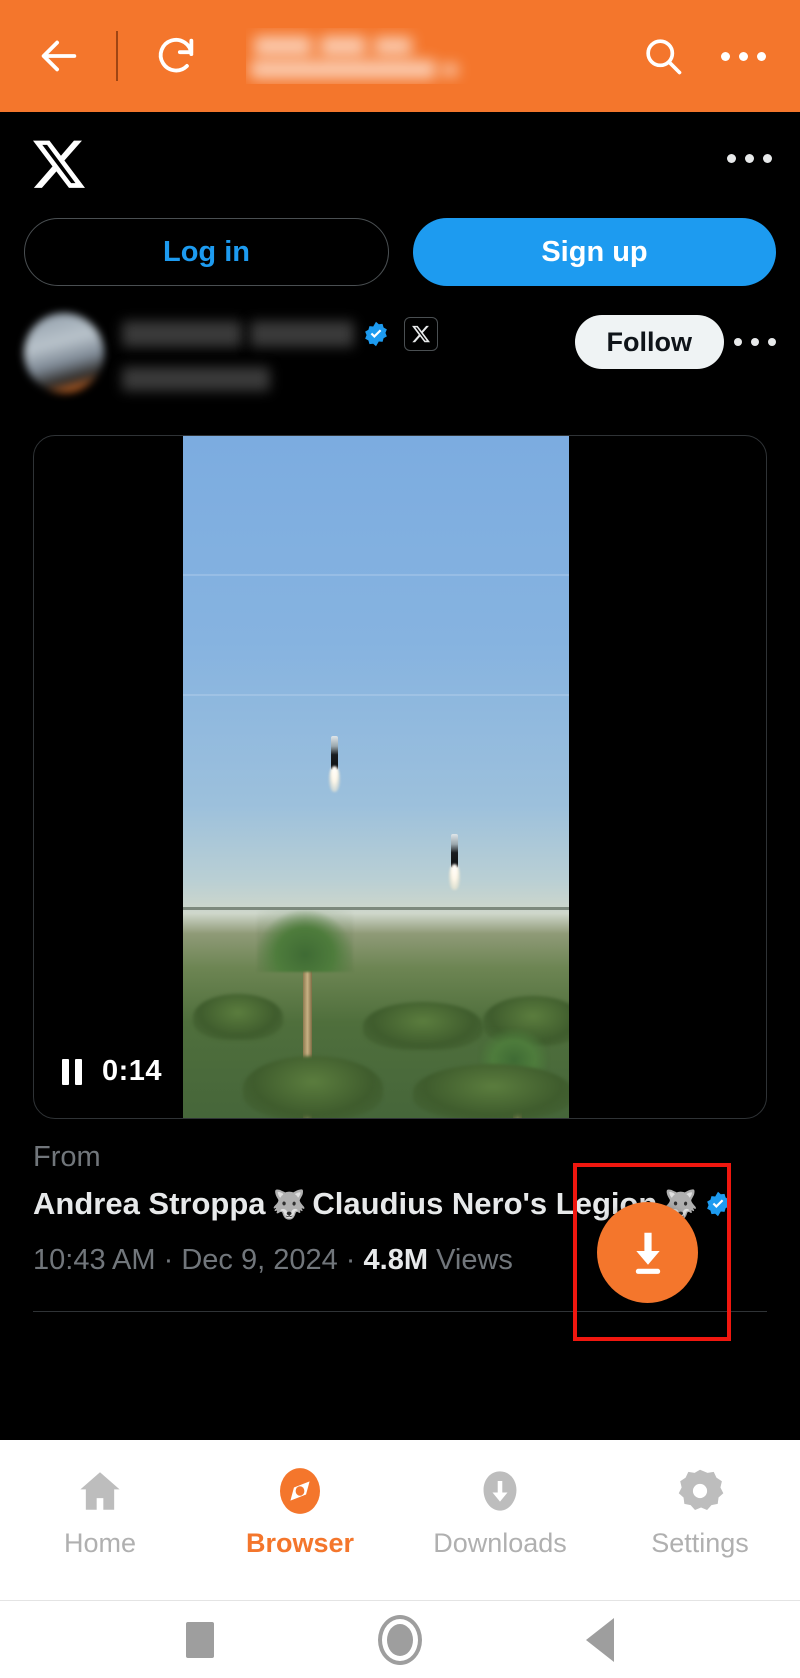  What do you see at coordinates (67, 1157) in the screenshot?
I see `from-label: From` at bounding box center [67, 1157].